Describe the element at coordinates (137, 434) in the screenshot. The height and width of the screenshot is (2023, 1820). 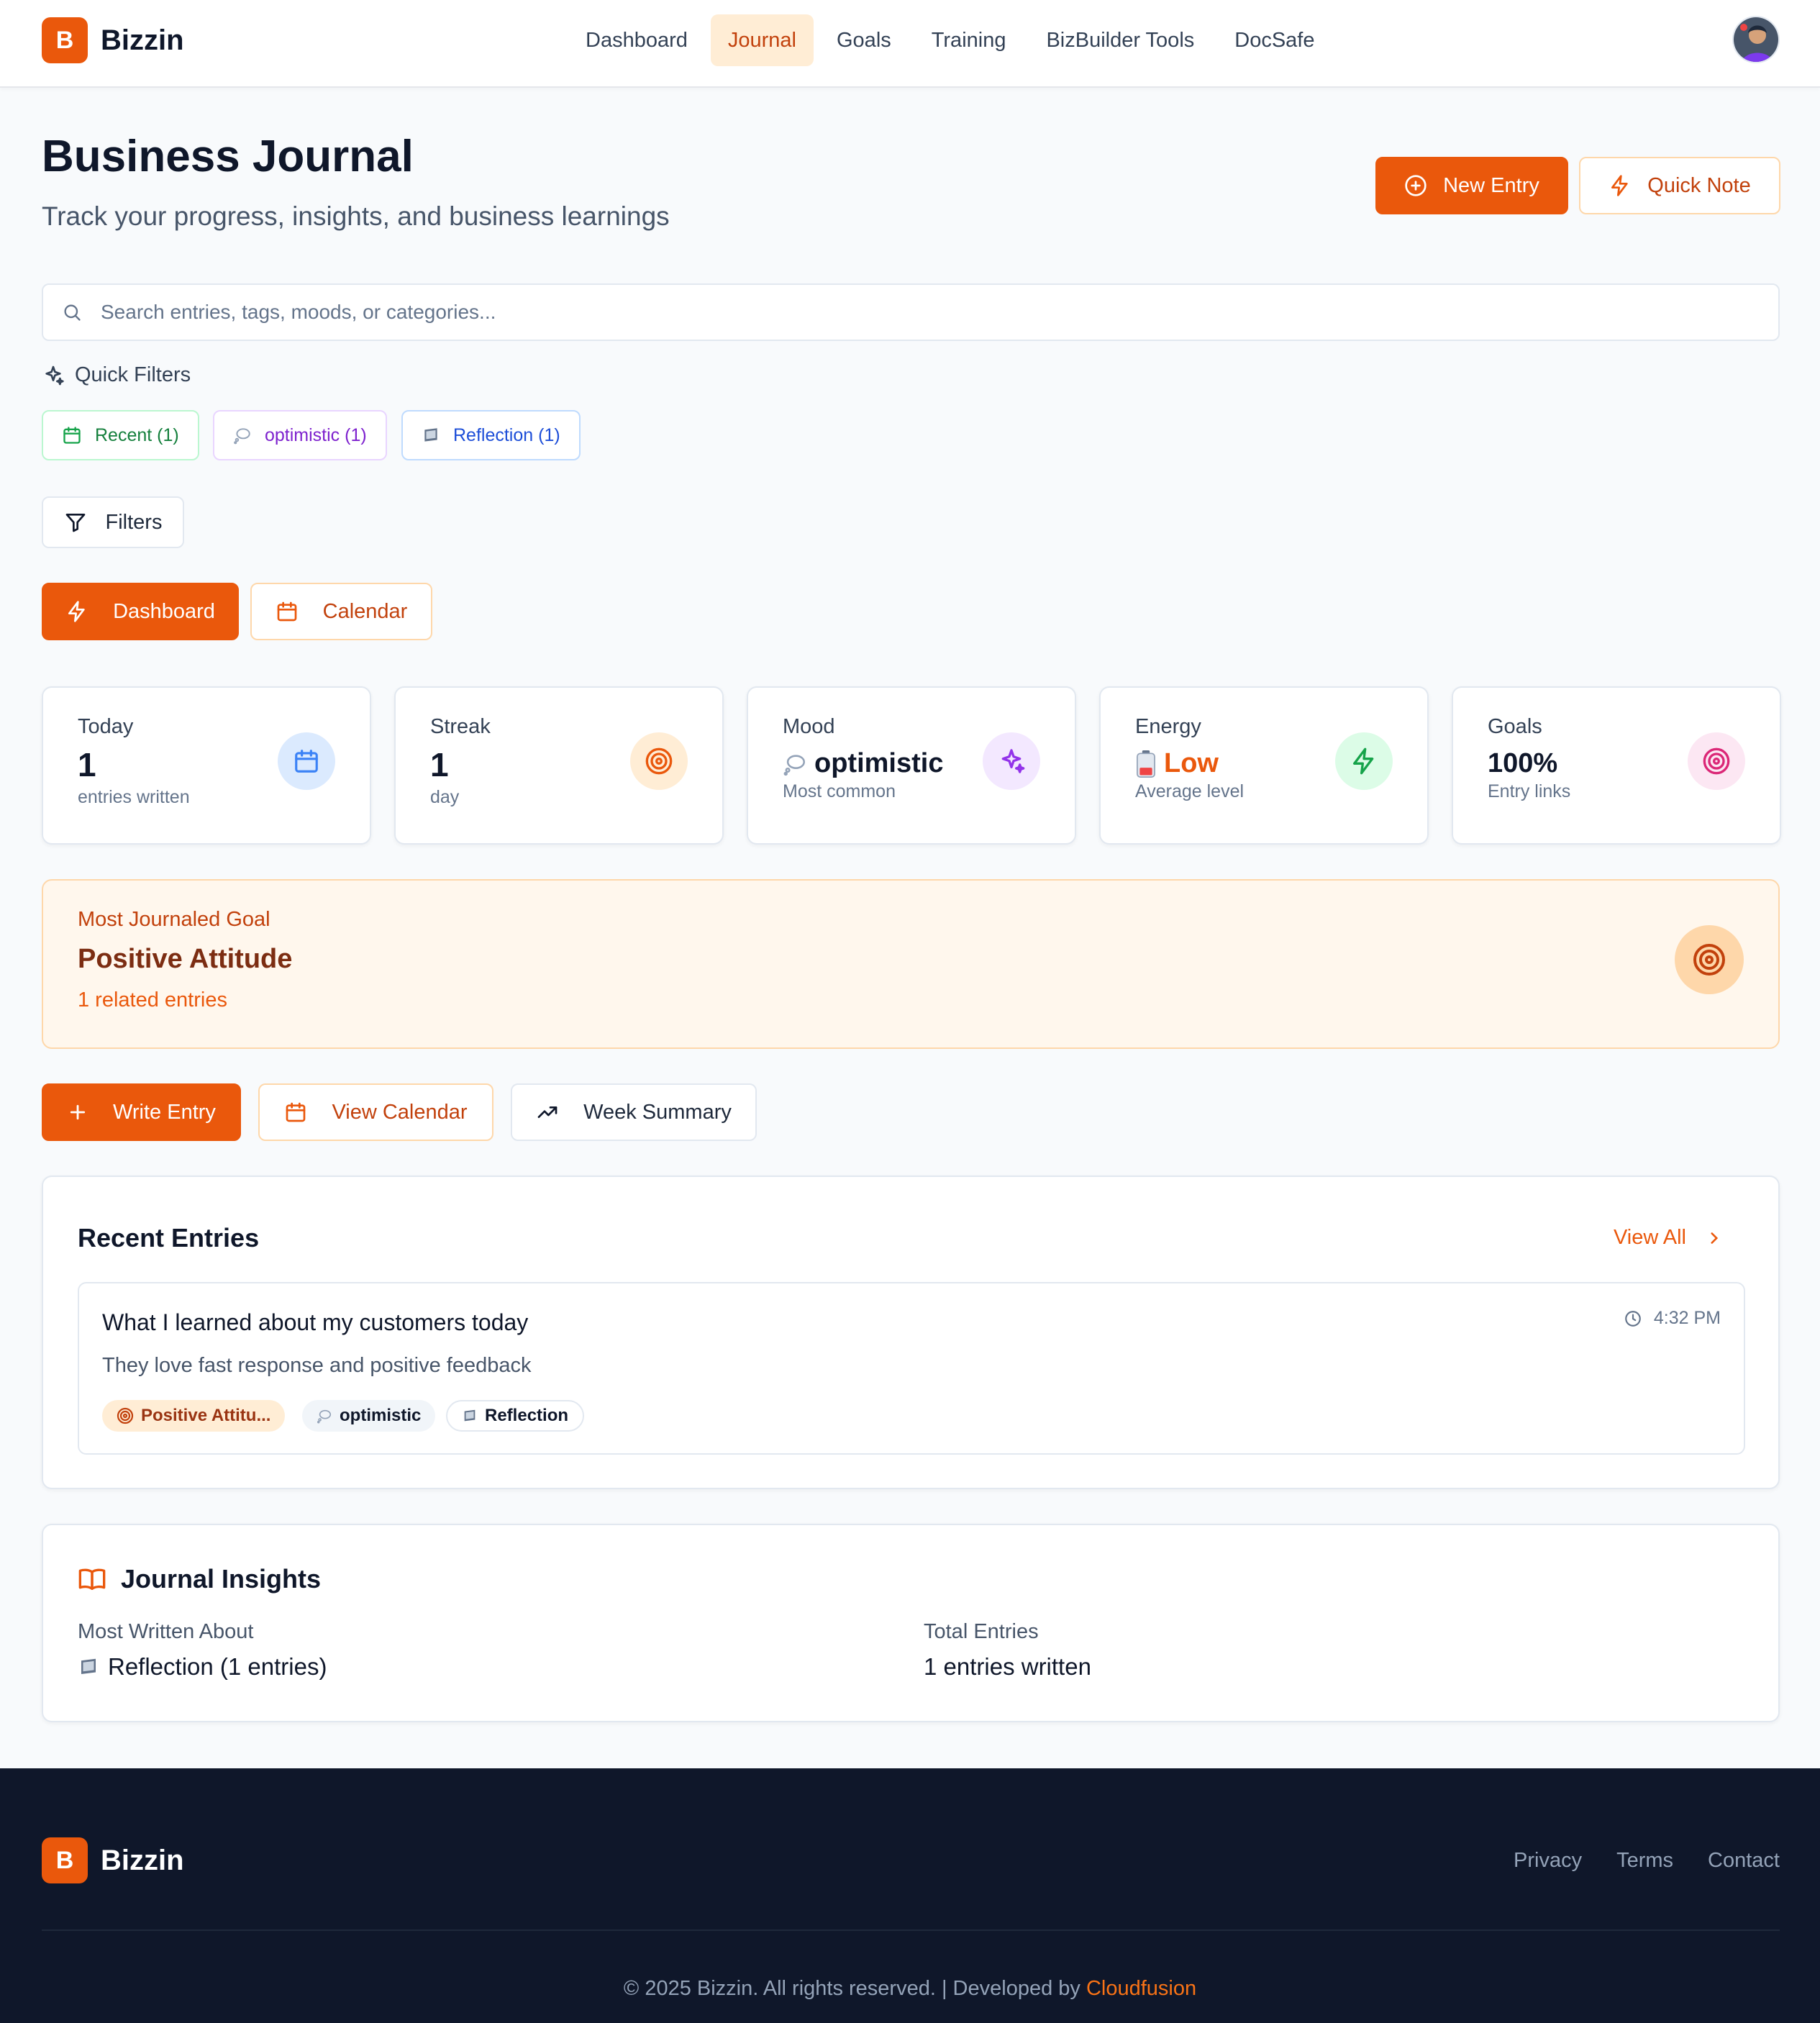
I see `filter-chip-label: Recent (1)` at that location.